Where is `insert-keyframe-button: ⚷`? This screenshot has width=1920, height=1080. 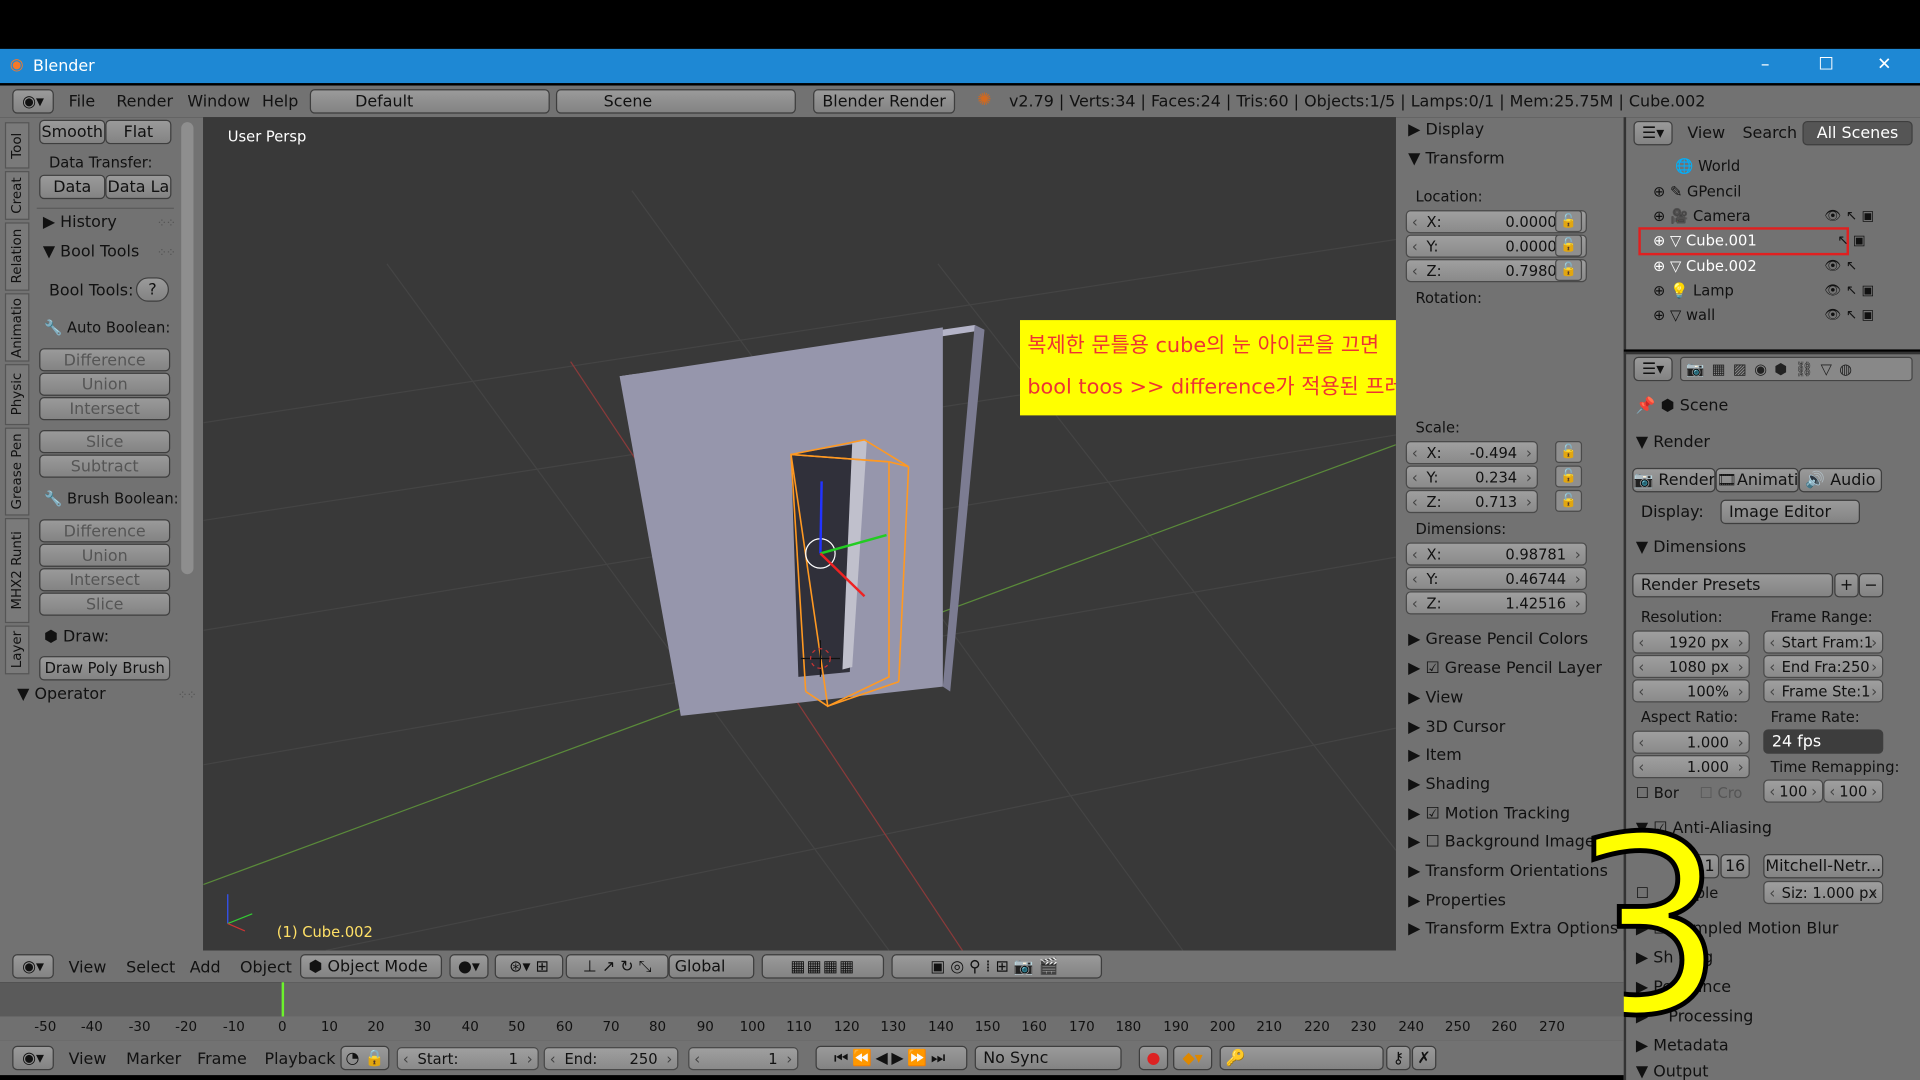
insert-keyframe-button: ⚷ is located at coordinates (1398, 1058).